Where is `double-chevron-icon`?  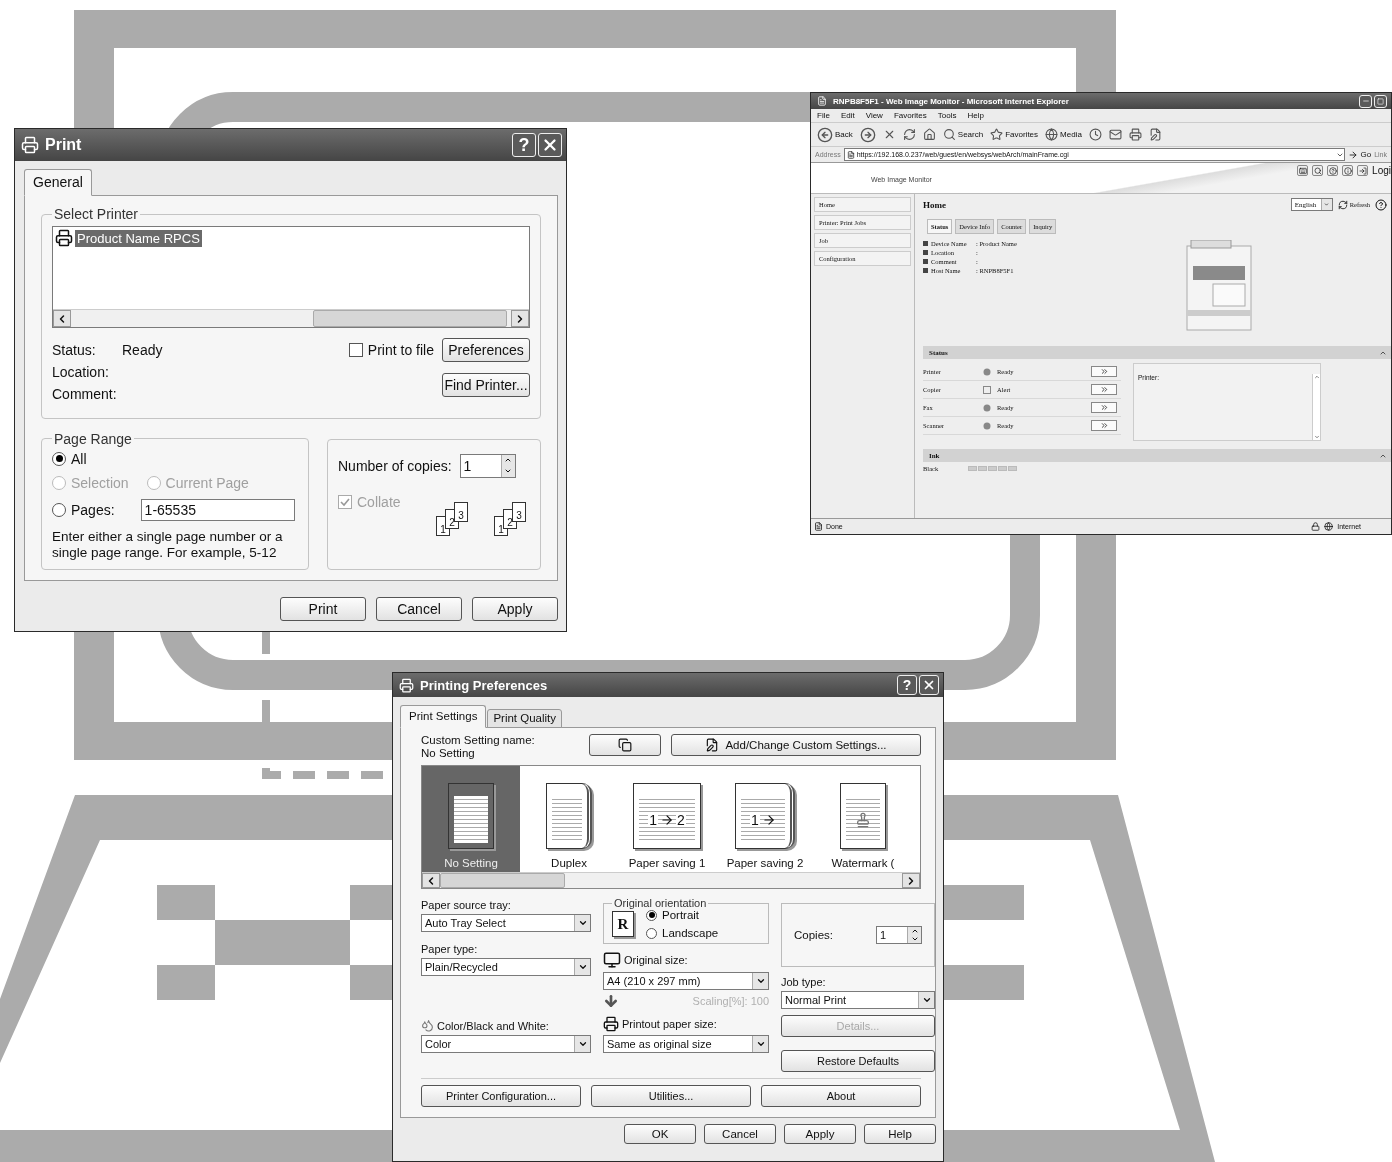 double-chevron-icon is located at coordinates (1104, 371).